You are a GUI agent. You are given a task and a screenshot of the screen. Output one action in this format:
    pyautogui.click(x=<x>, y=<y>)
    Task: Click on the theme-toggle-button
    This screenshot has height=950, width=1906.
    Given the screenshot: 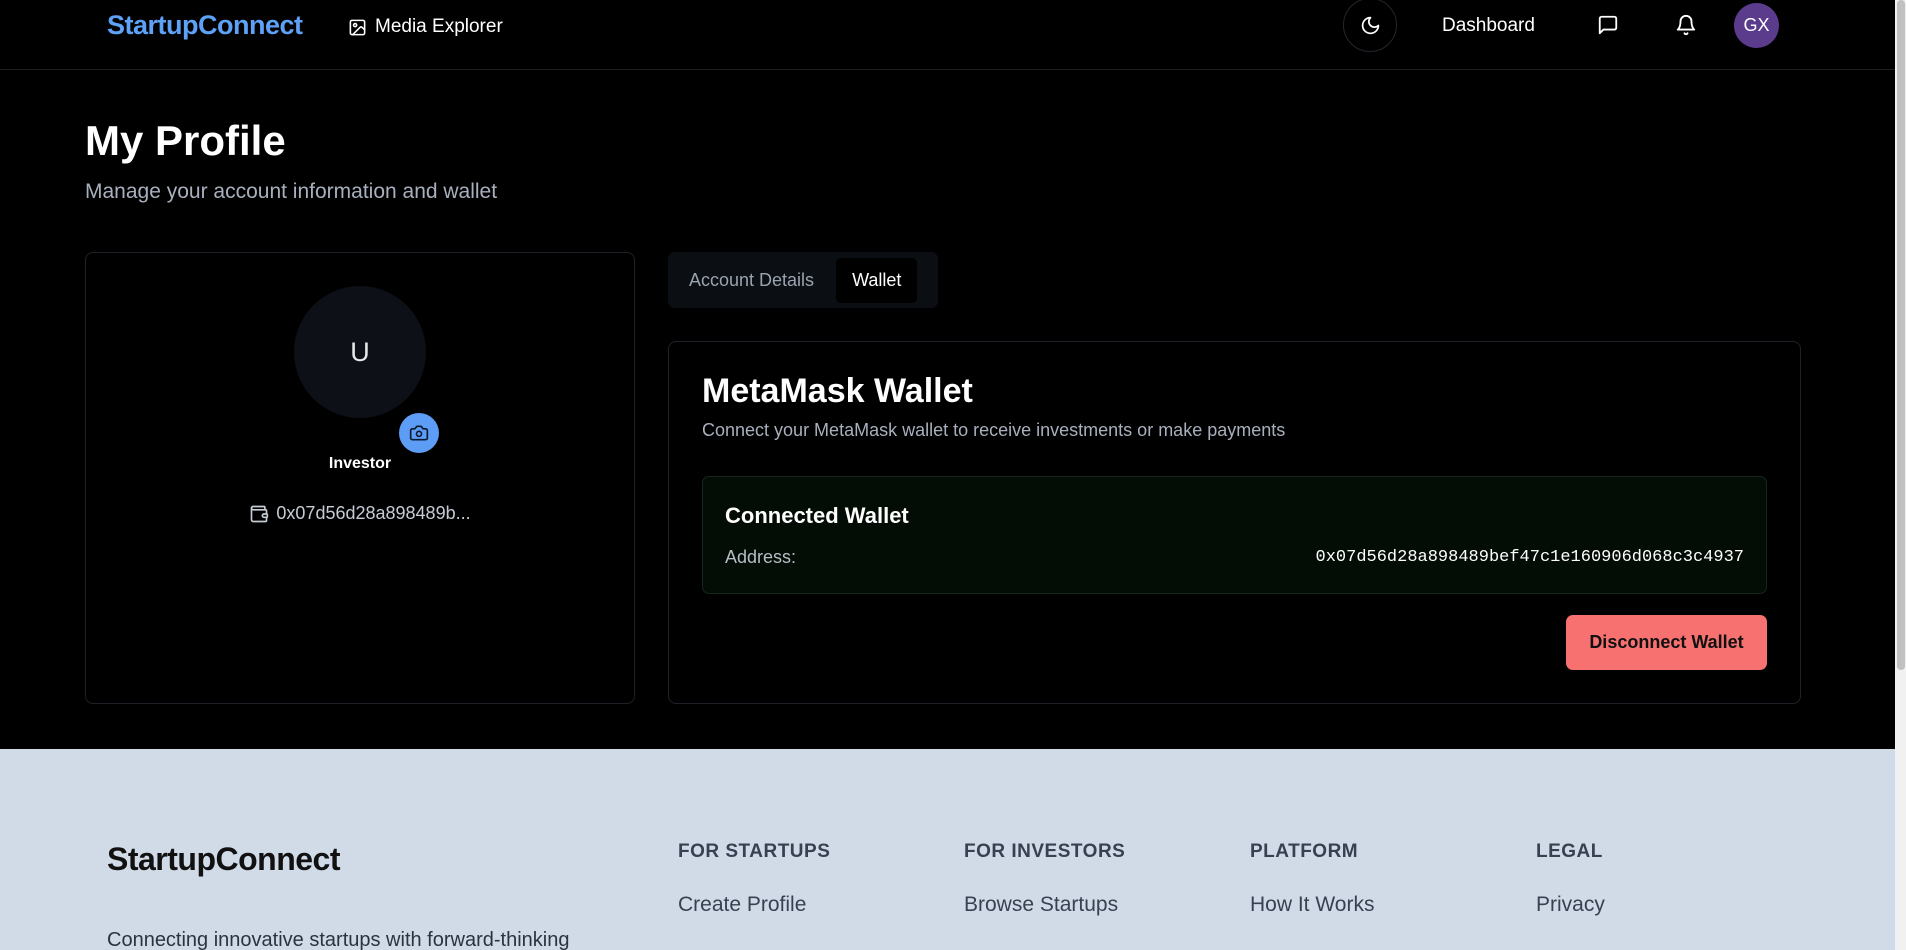 What is the action you would take?
    pyautogui.click(x=1370, y=26)
    